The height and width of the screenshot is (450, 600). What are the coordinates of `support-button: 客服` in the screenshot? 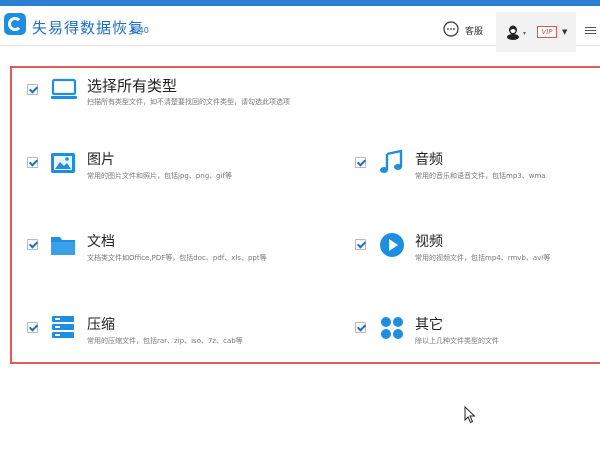 It's located at (474, 30).